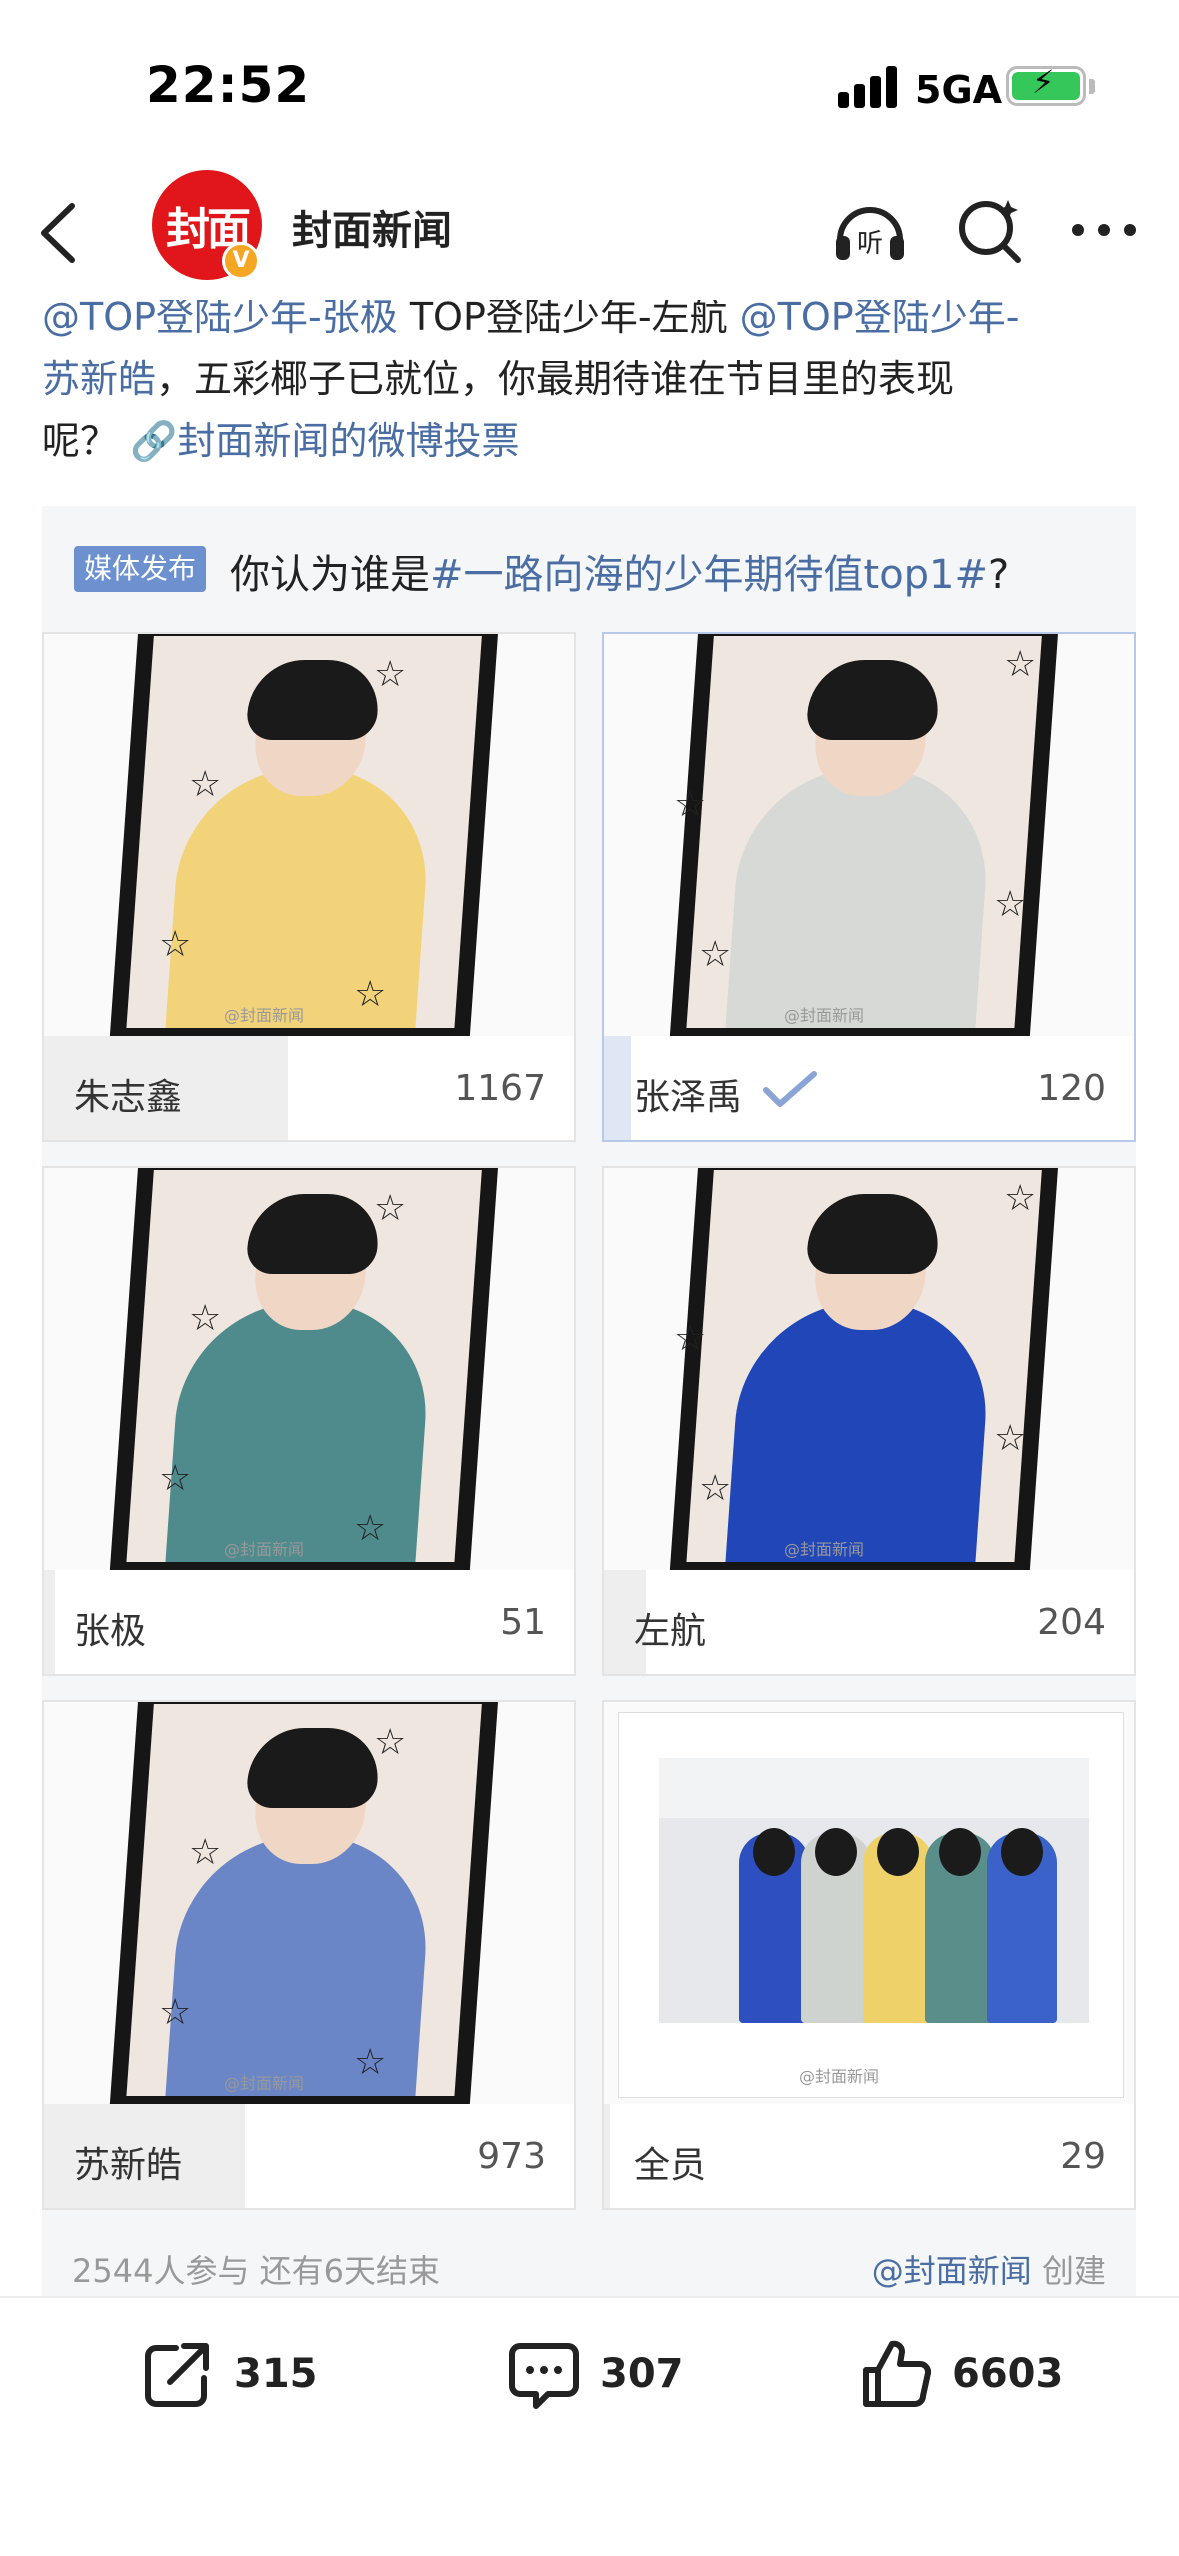  What do you see at coordinates (874, 1890) in the screenshot?
I see `group-photo-scene` at bounding box center [874, 1890].